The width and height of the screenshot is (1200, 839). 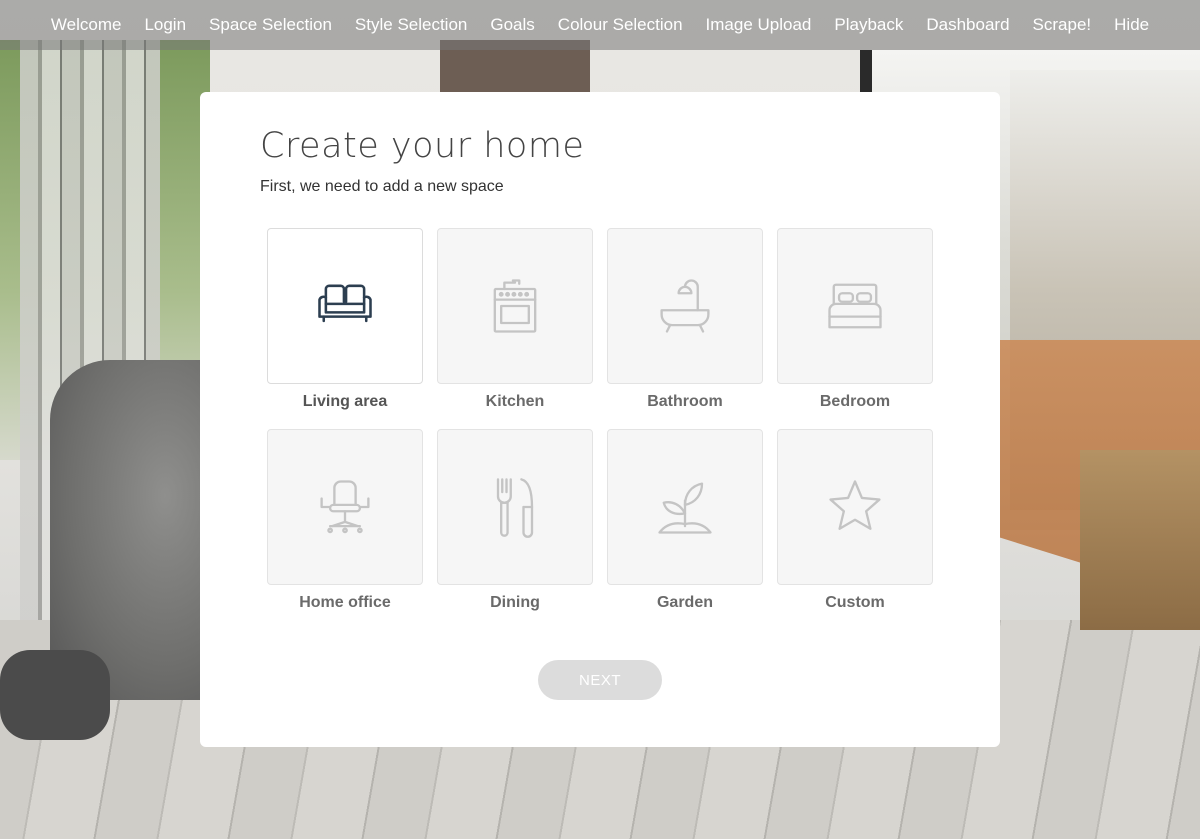 What do you see at coordinates (600, 680) in the screenshot?
I see `next-button: NEXT` at bounding box center [600, 680].